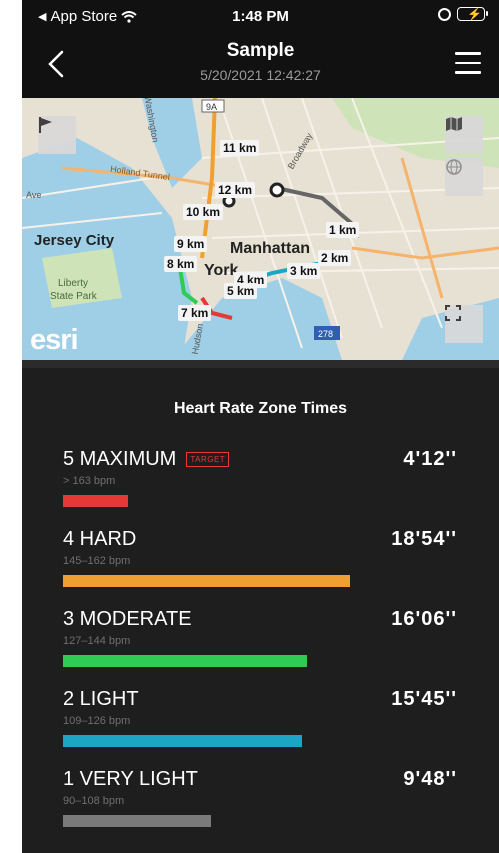 This screenshot has width=499, height=853. I want to click on map-label-liberty: Liberty, so click(73, 283).